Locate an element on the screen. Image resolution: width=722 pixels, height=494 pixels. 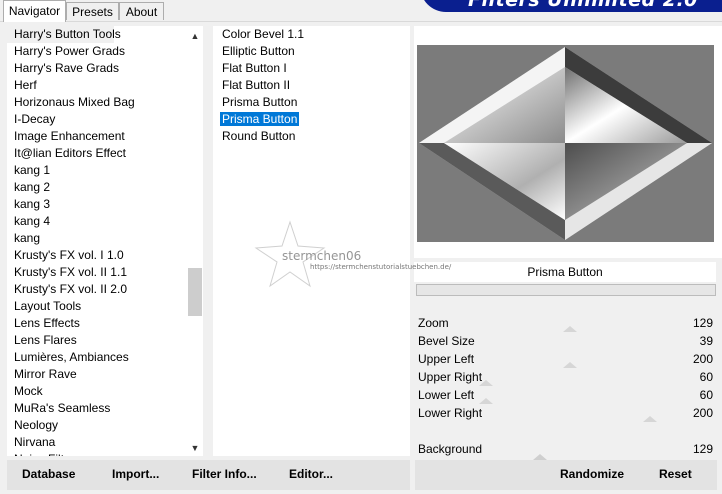
scroll-down-icon: ▼ is located at coordinates (195, 448).